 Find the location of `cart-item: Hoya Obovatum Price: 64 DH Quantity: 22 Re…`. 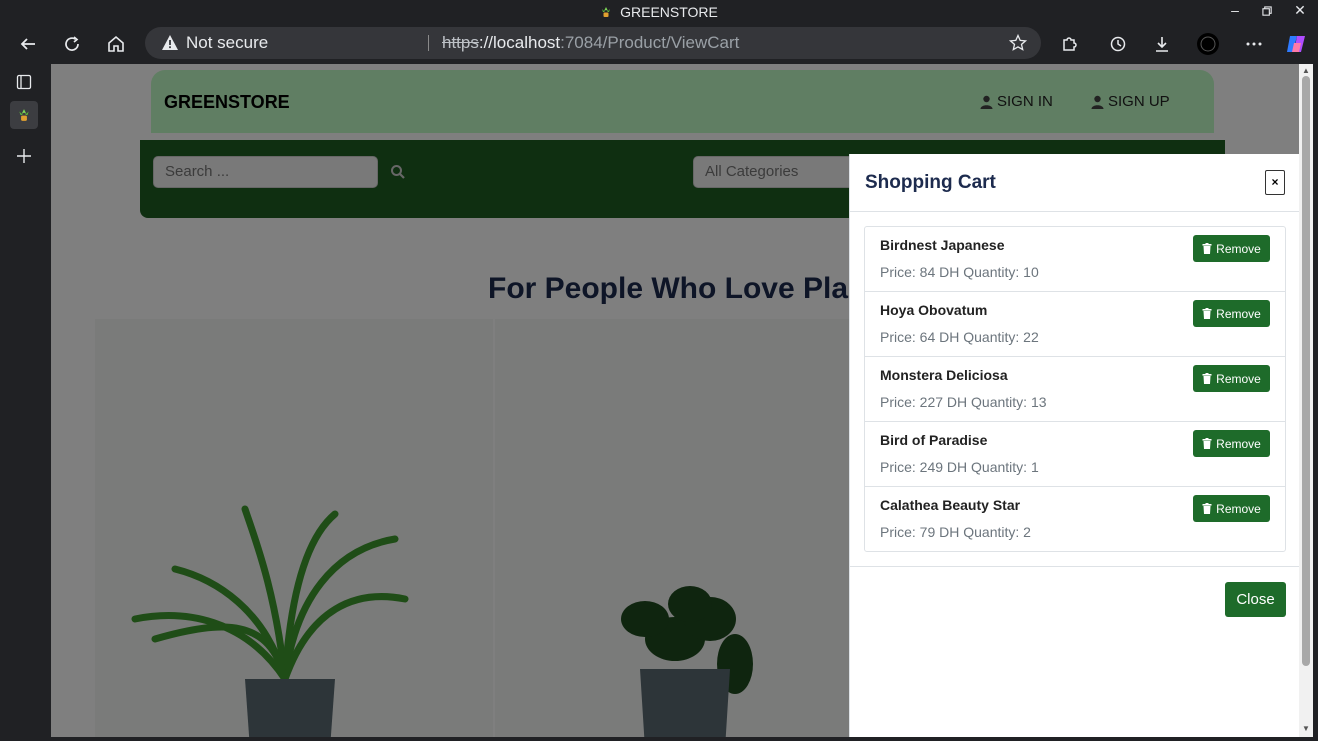

cart-item: Hoya Obovatum Price: 64 DH Quantity: 22 Re… is located at coordinates (1075, 324).